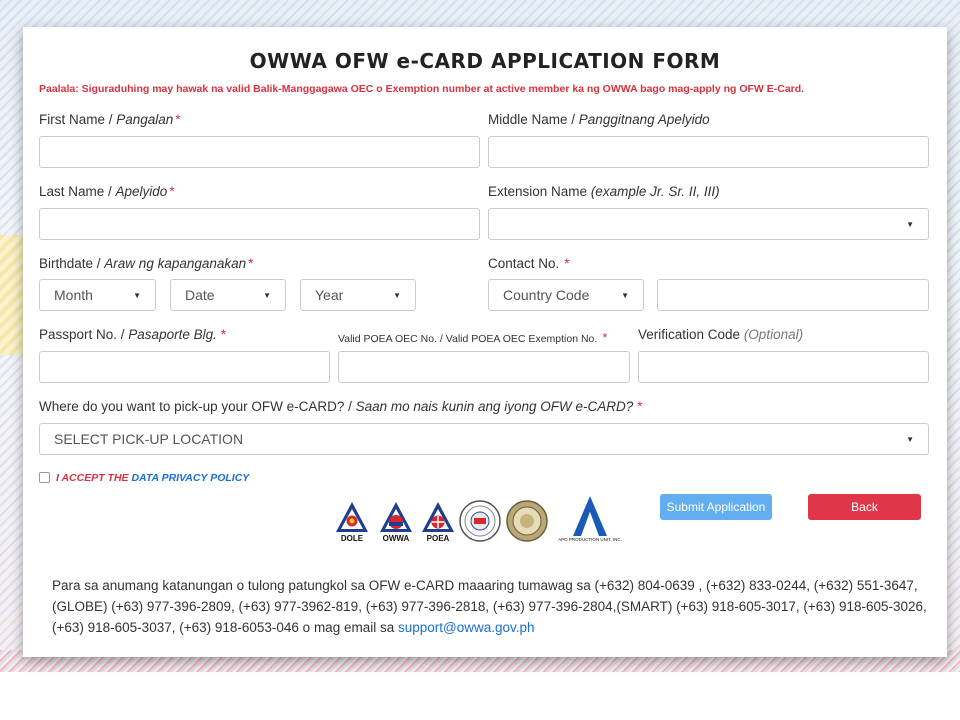  I want to click on country-code-select: Country Code ▼, so click(566, 295).